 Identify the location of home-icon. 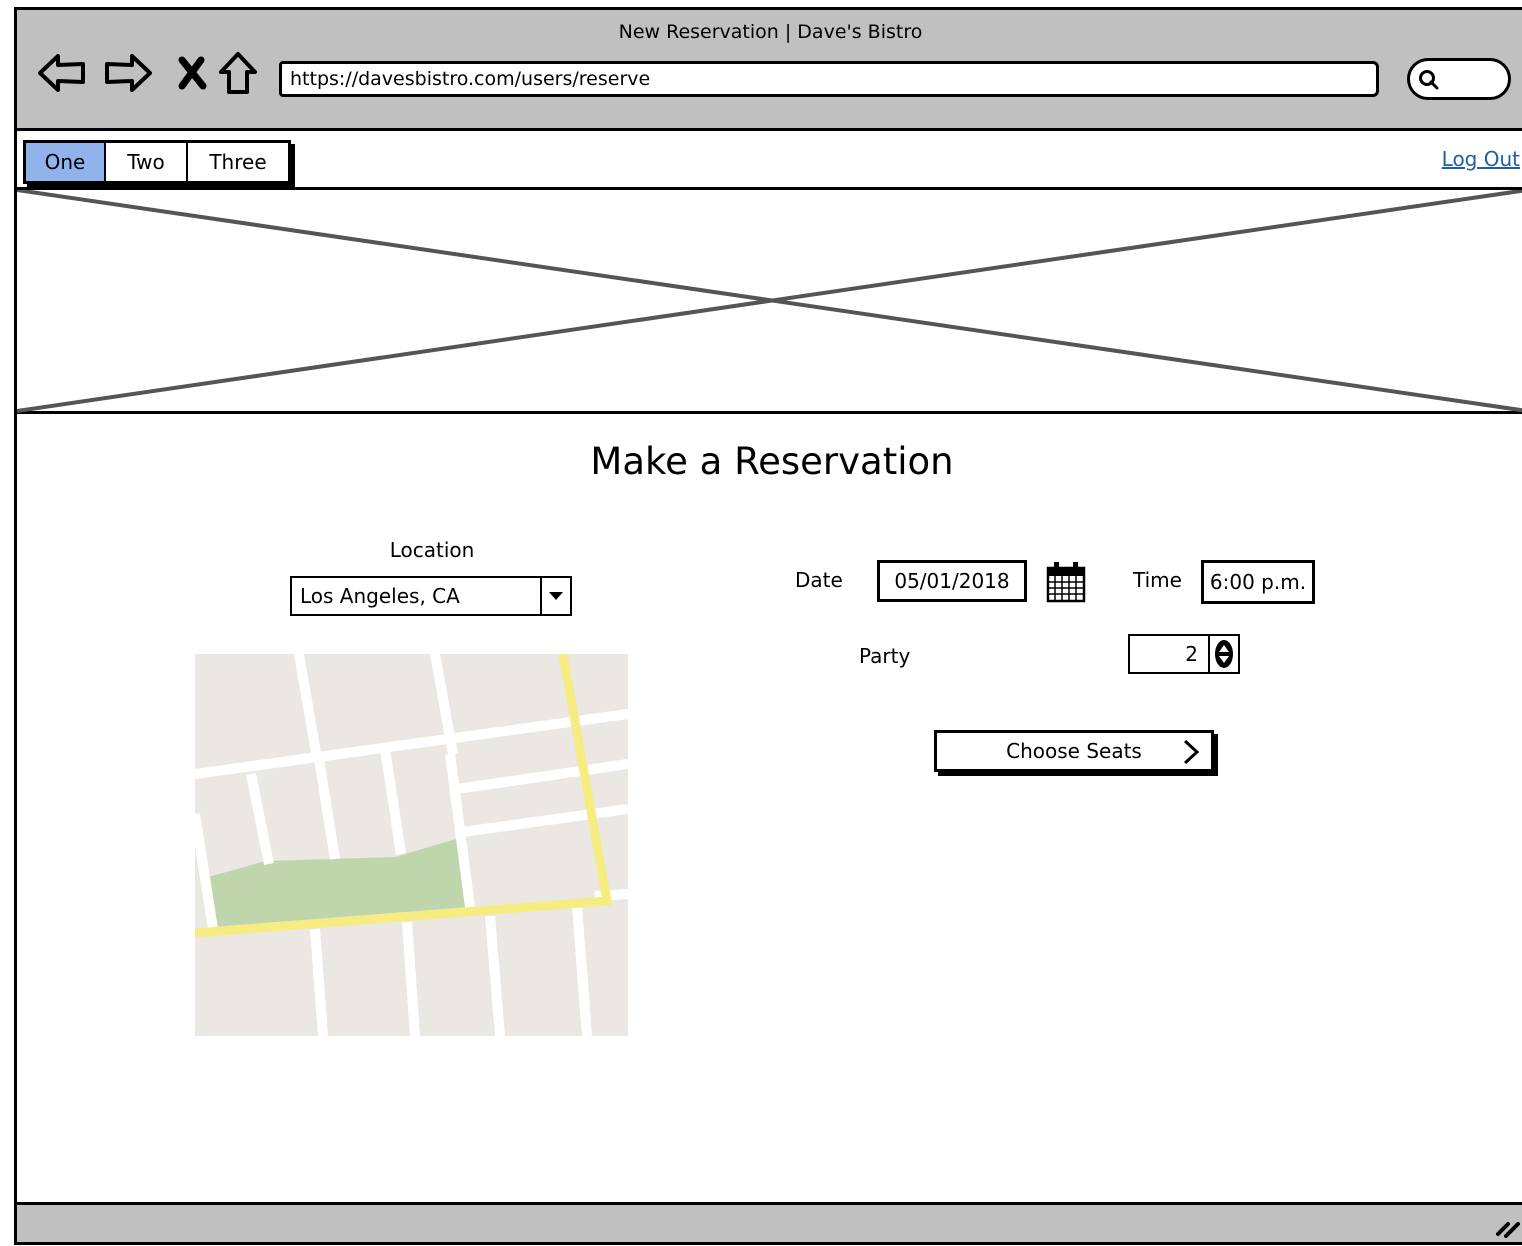
(238, 73).